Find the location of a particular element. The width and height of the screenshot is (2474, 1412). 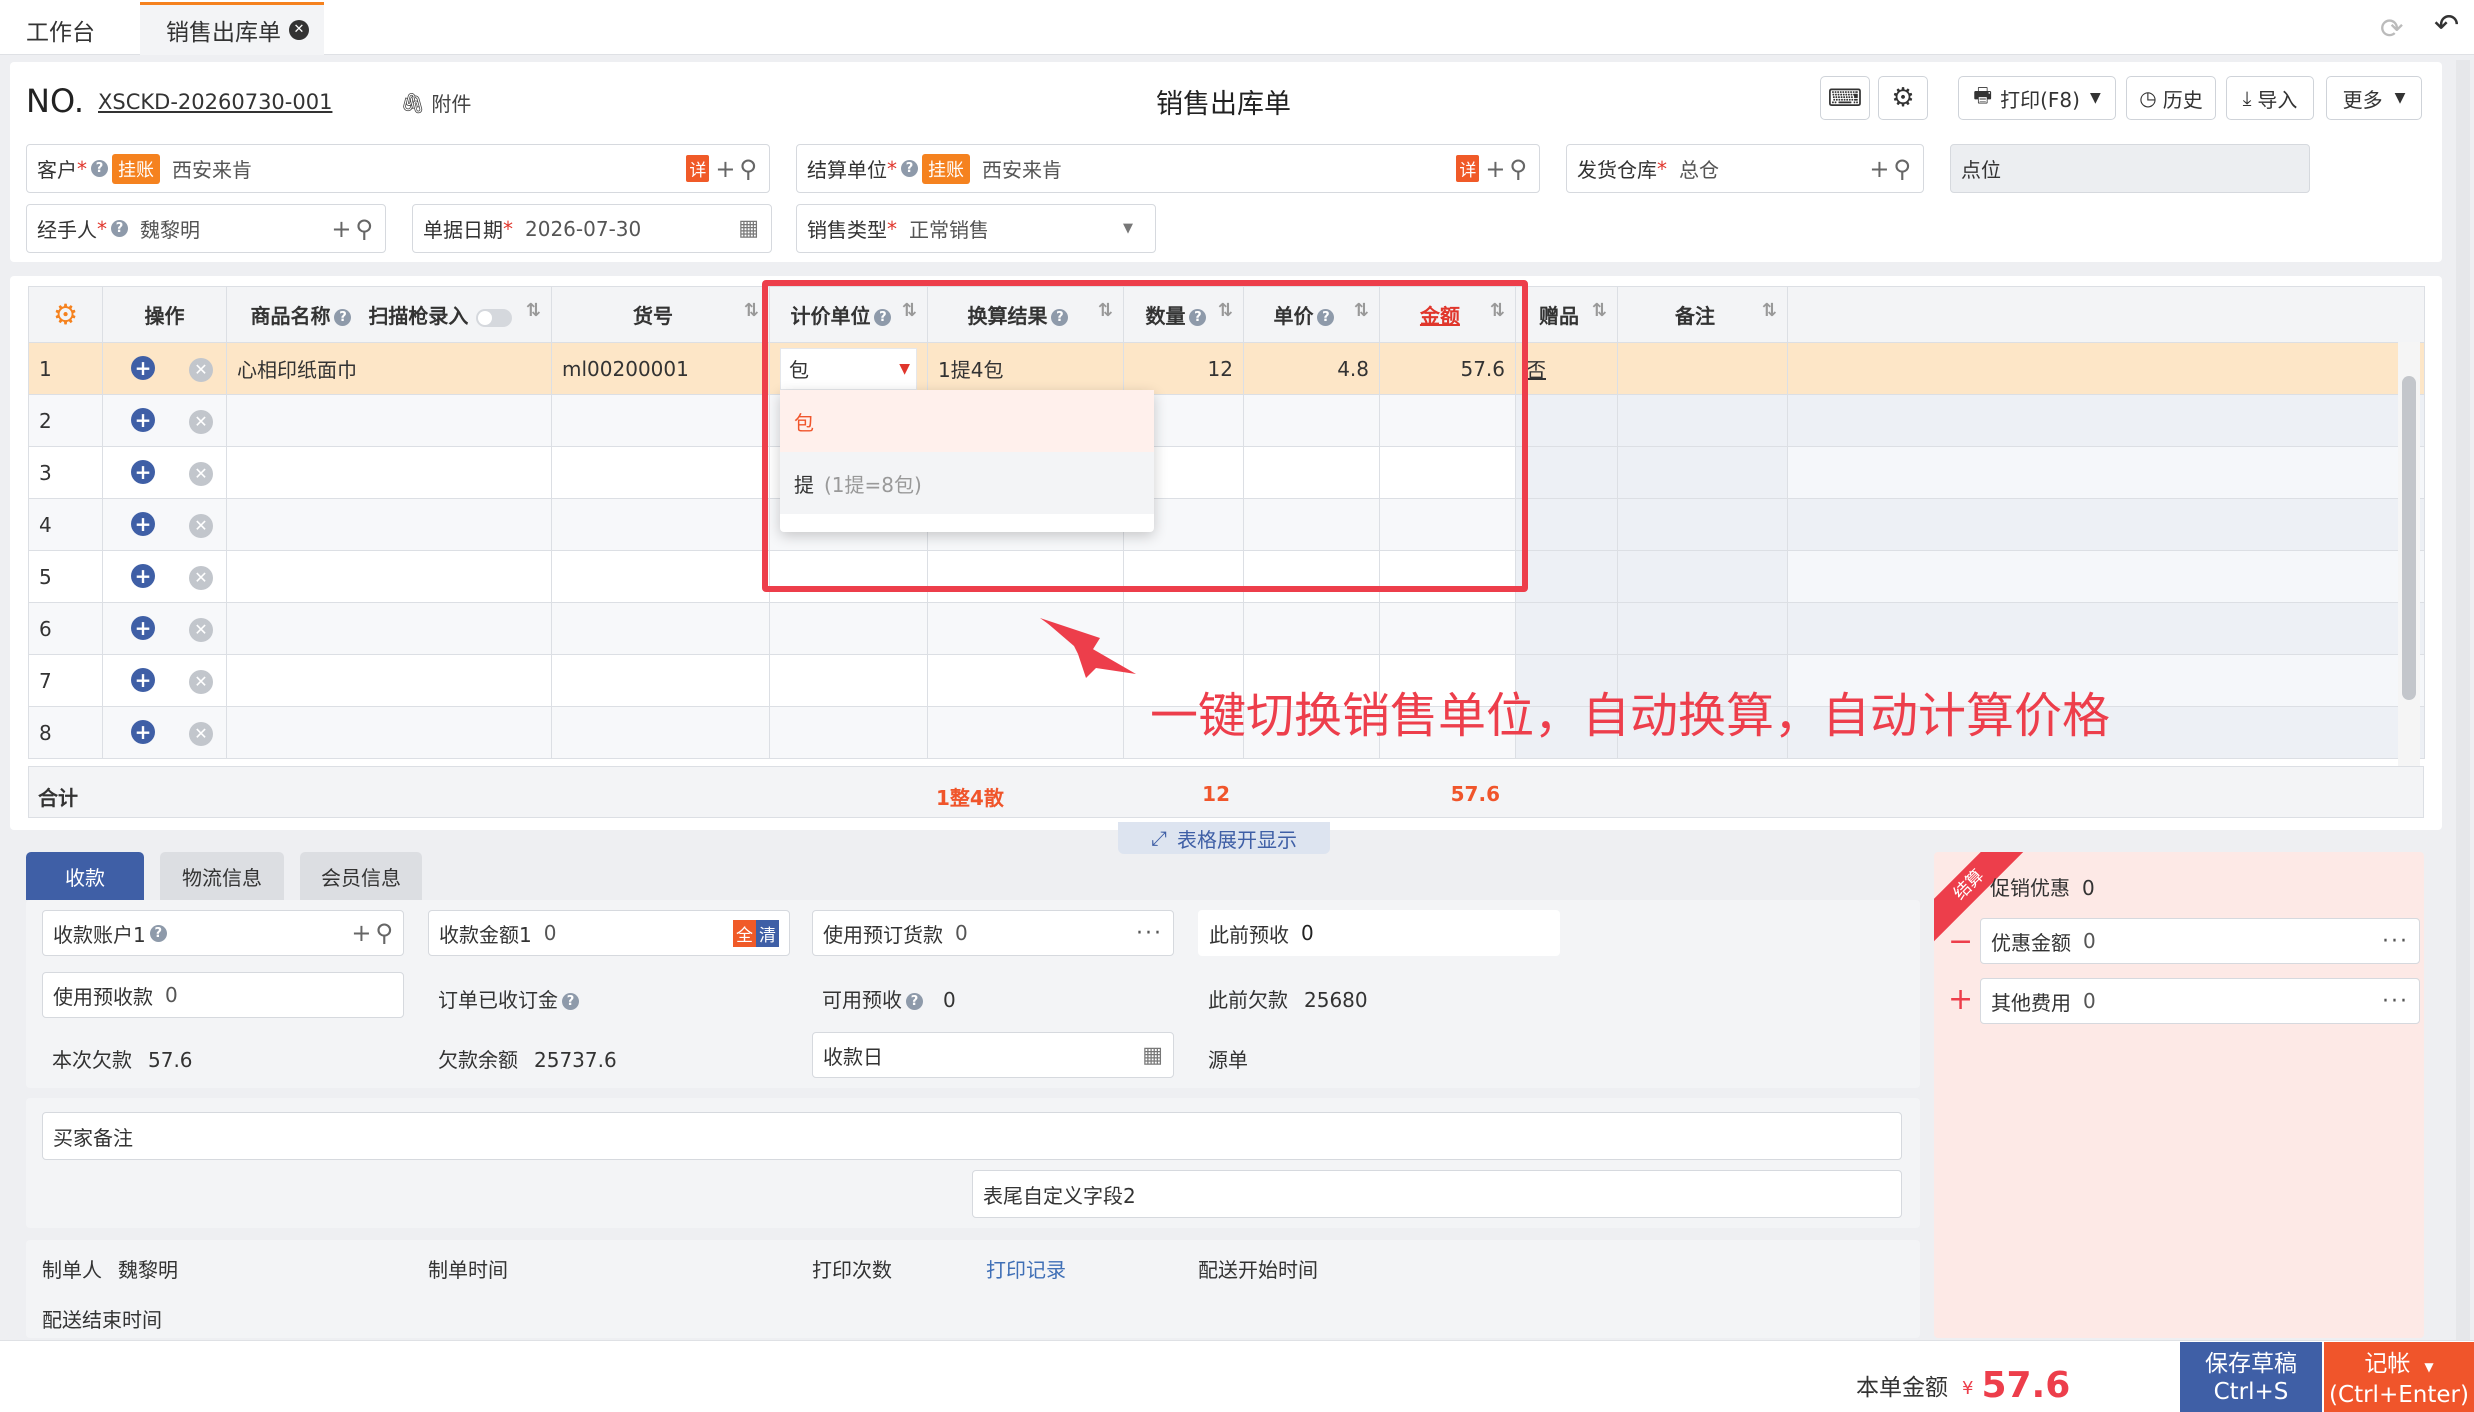

order-number: XSCKD-20260730-001 is located at coordinates (215, 102).